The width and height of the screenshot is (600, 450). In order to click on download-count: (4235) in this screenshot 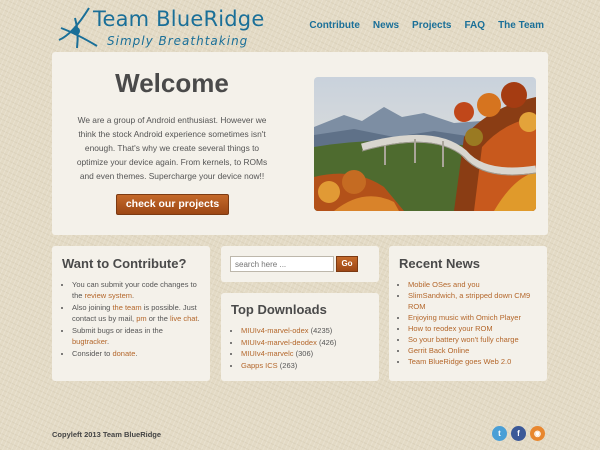, I will do `click(321, 330)`.